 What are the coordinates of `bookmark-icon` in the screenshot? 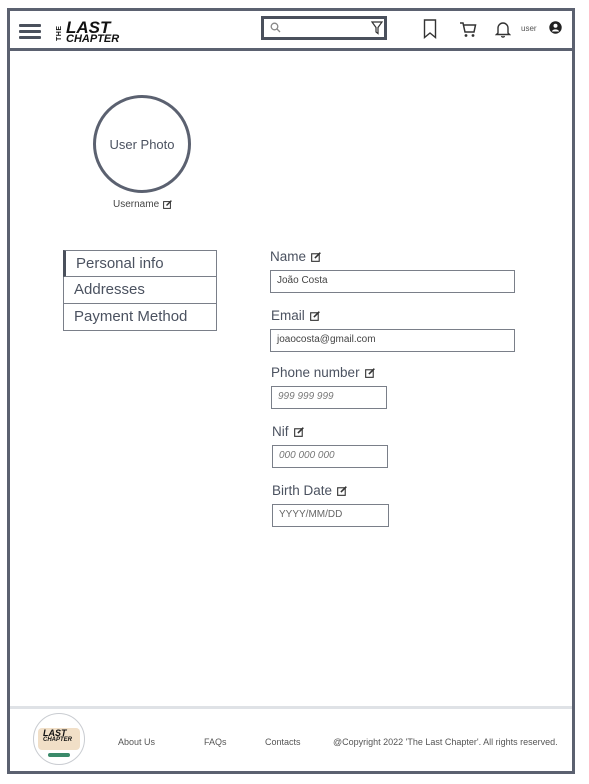 It's located at (430, 29).